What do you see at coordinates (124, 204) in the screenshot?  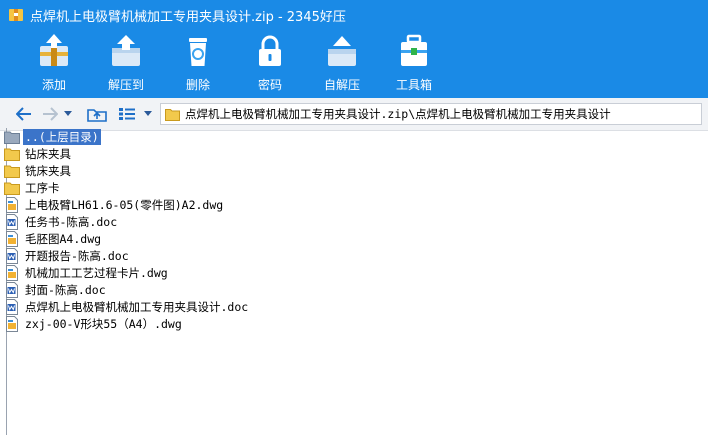 I see `file-name: 上电极臂LH61.6-05(零件图)A2.dwg` at bounding box center [124, 204].